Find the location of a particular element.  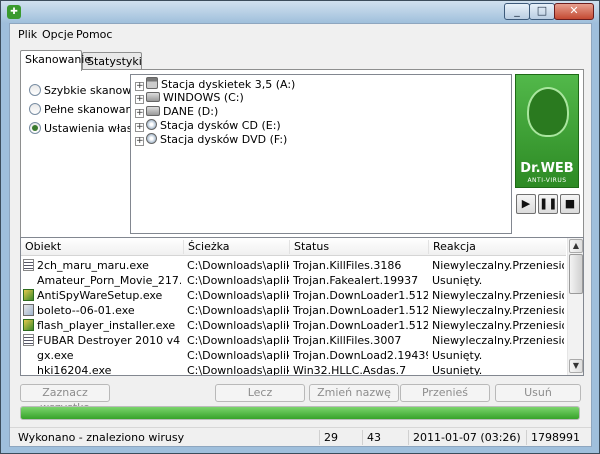

cell-status: Trojan.KillFiles.3186 is located at coordinates (360, 265).